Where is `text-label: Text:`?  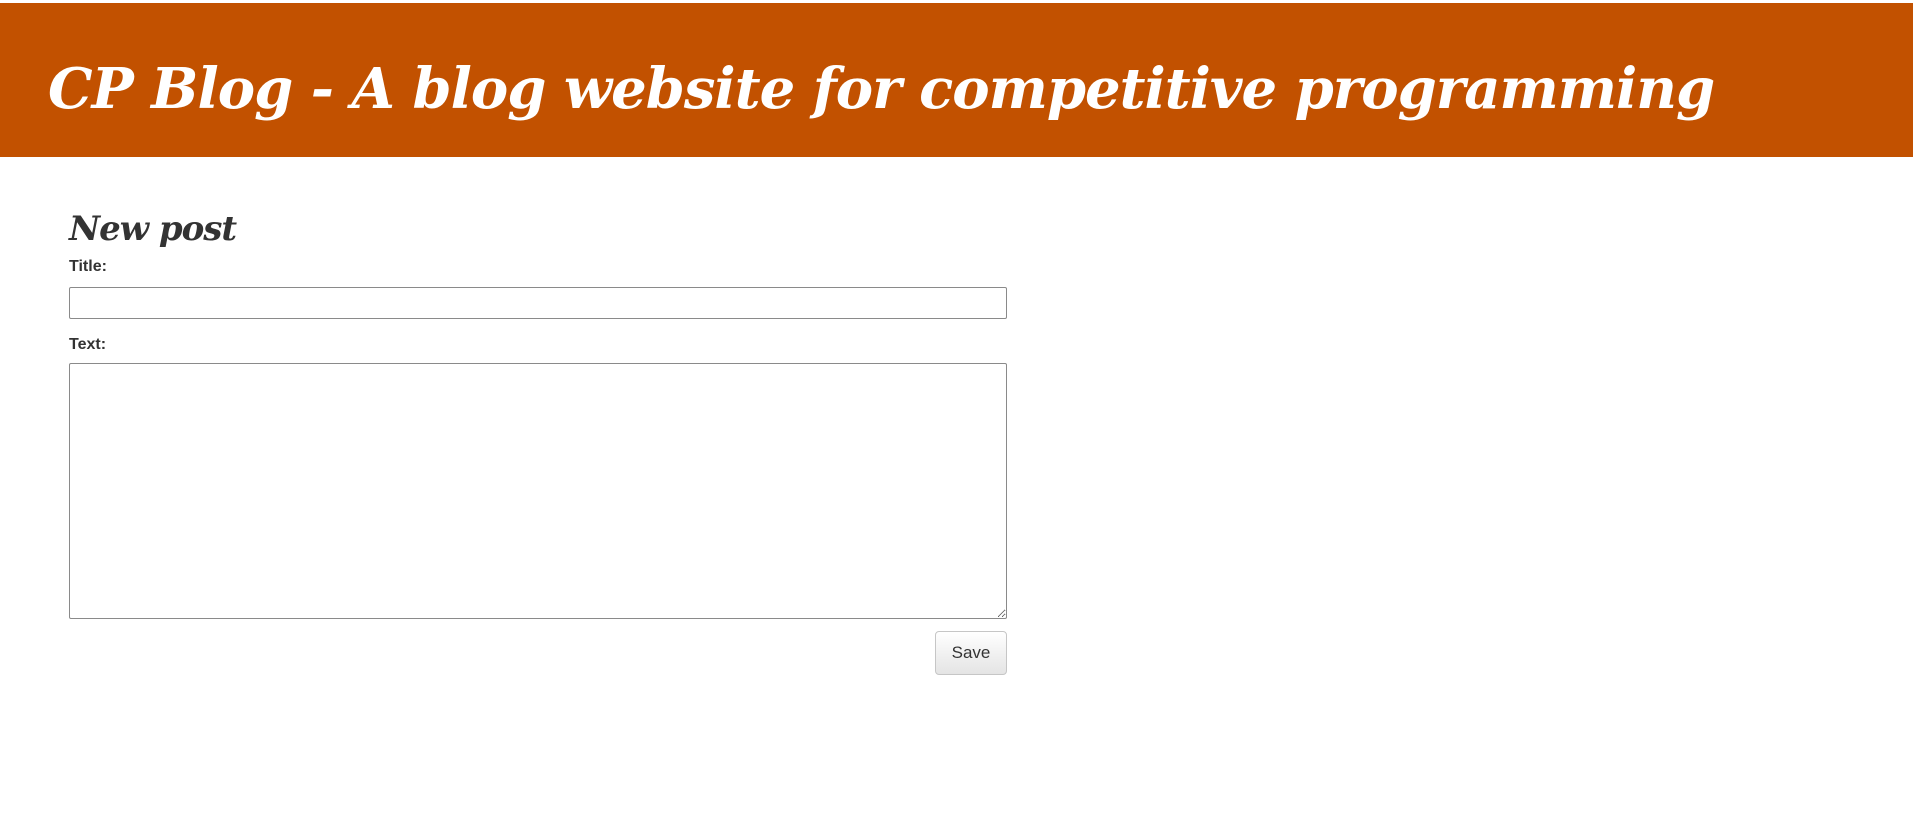 text-label: Text: is located at coordinates (88, 344).